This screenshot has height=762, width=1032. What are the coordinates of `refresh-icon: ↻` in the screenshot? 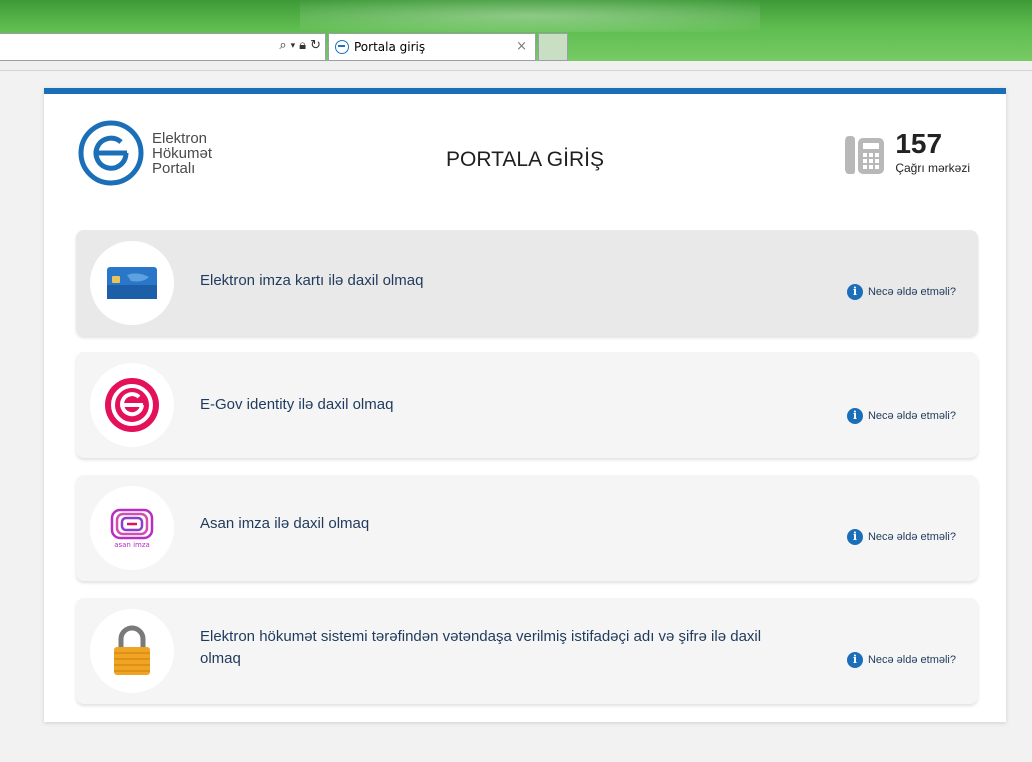 It's located at (315, 45).